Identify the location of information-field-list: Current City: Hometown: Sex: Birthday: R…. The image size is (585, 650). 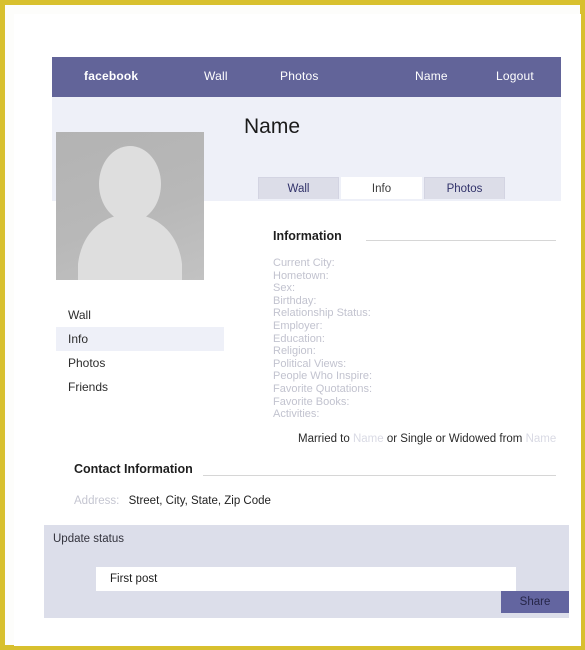
(413, 339).